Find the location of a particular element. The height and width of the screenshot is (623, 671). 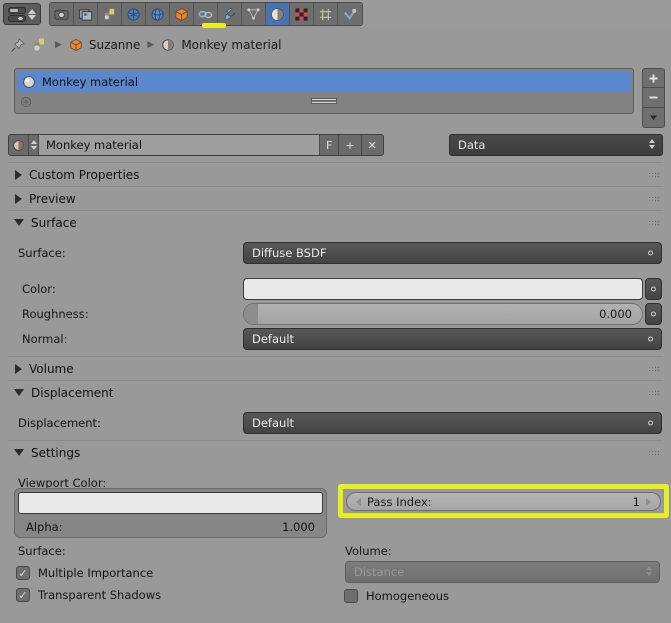

dropdown-arrows-icon is located at coordinates (652, 144).